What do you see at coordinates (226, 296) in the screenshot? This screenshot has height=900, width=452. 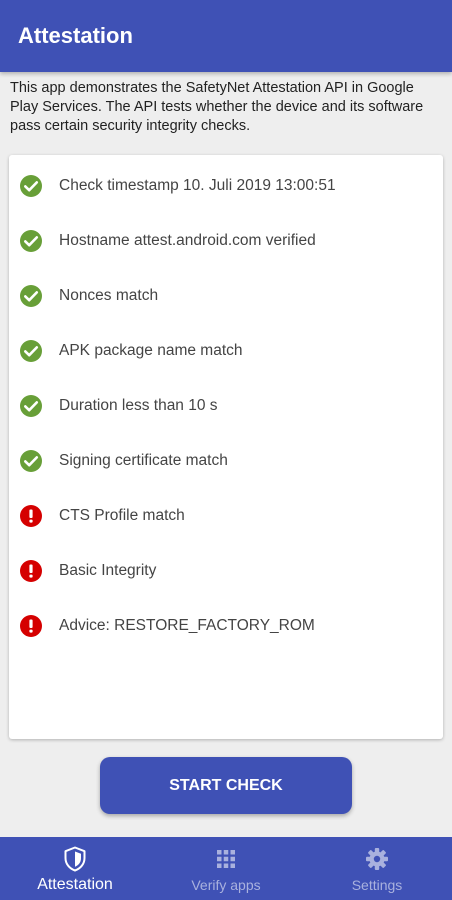 I see `check-item: Nonces match` at bounding box center [226, 296].